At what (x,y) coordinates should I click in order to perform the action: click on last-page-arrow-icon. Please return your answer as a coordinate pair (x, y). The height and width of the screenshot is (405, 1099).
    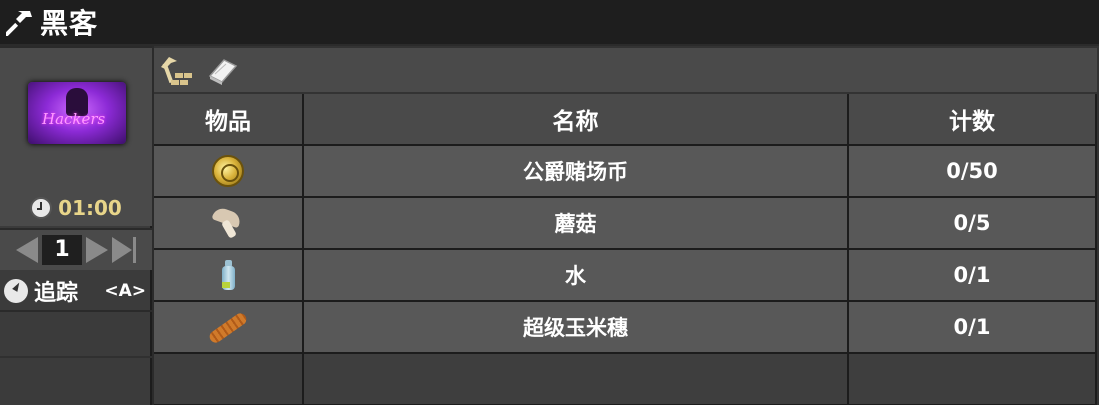
    Looking at the image, I should click on (124, 250).